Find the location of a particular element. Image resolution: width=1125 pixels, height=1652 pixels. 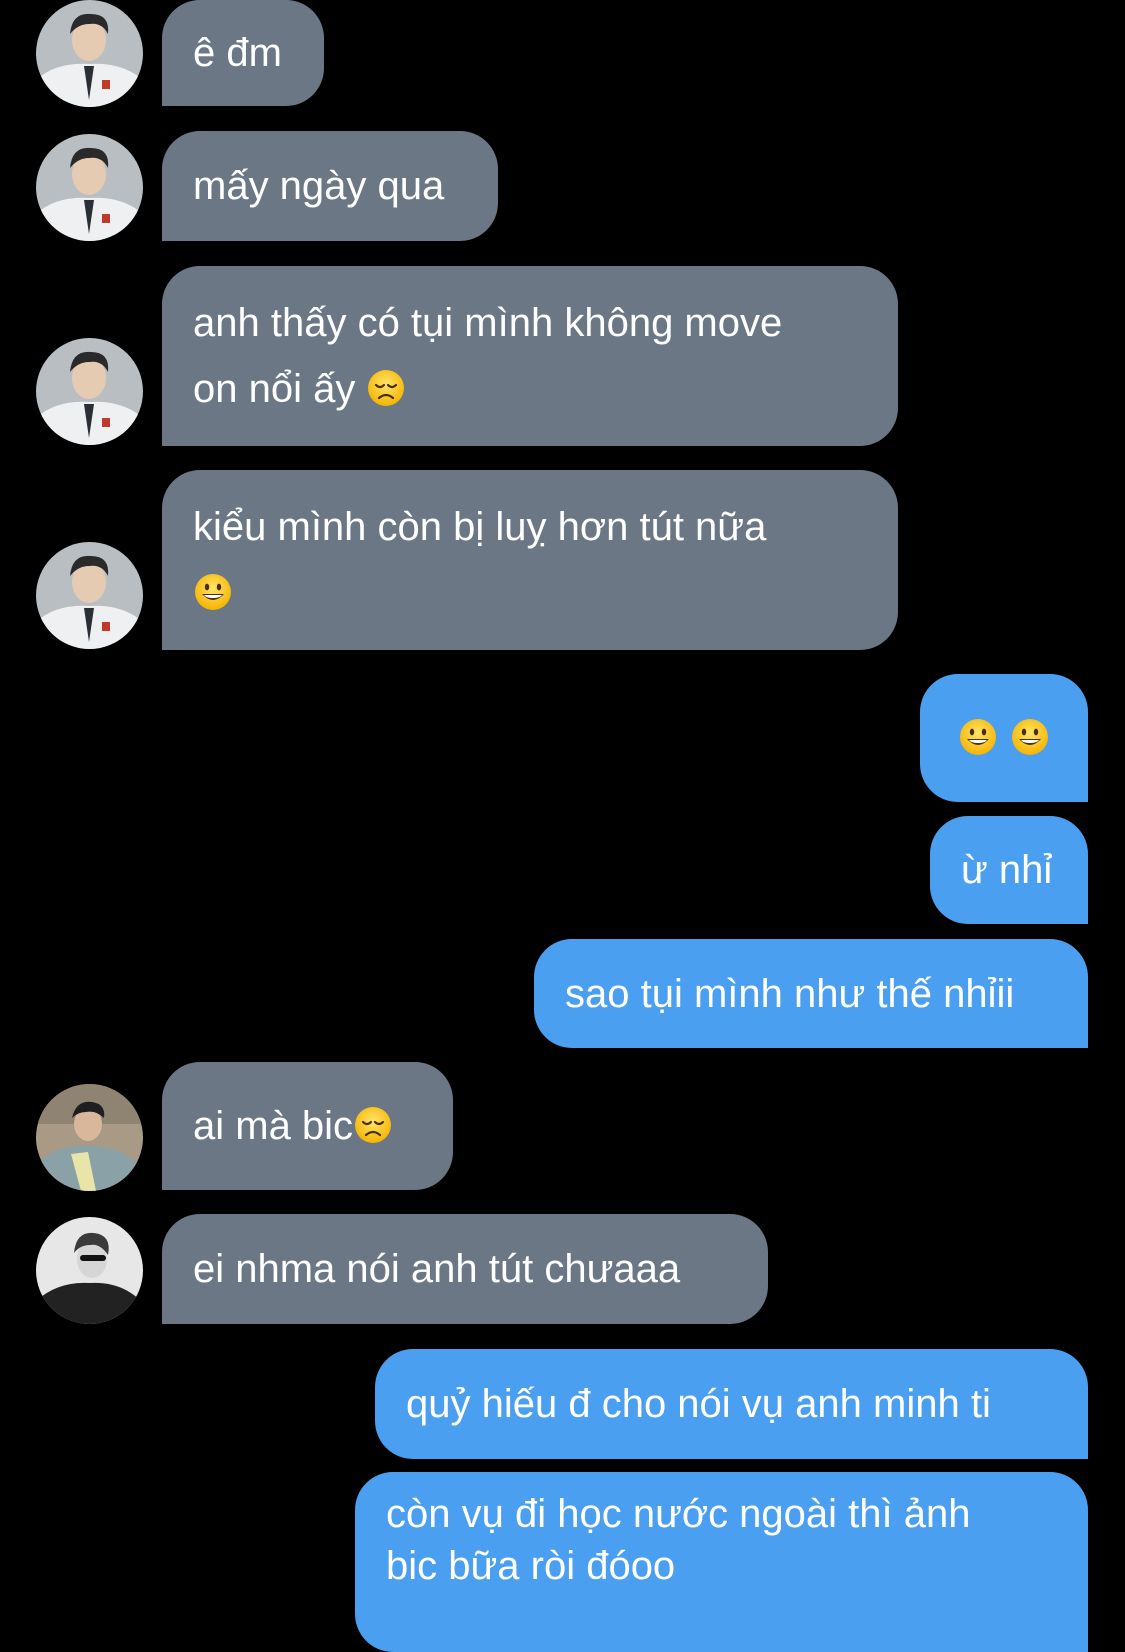

message-text: ai mà bic is located at coordinates (273, 1126).